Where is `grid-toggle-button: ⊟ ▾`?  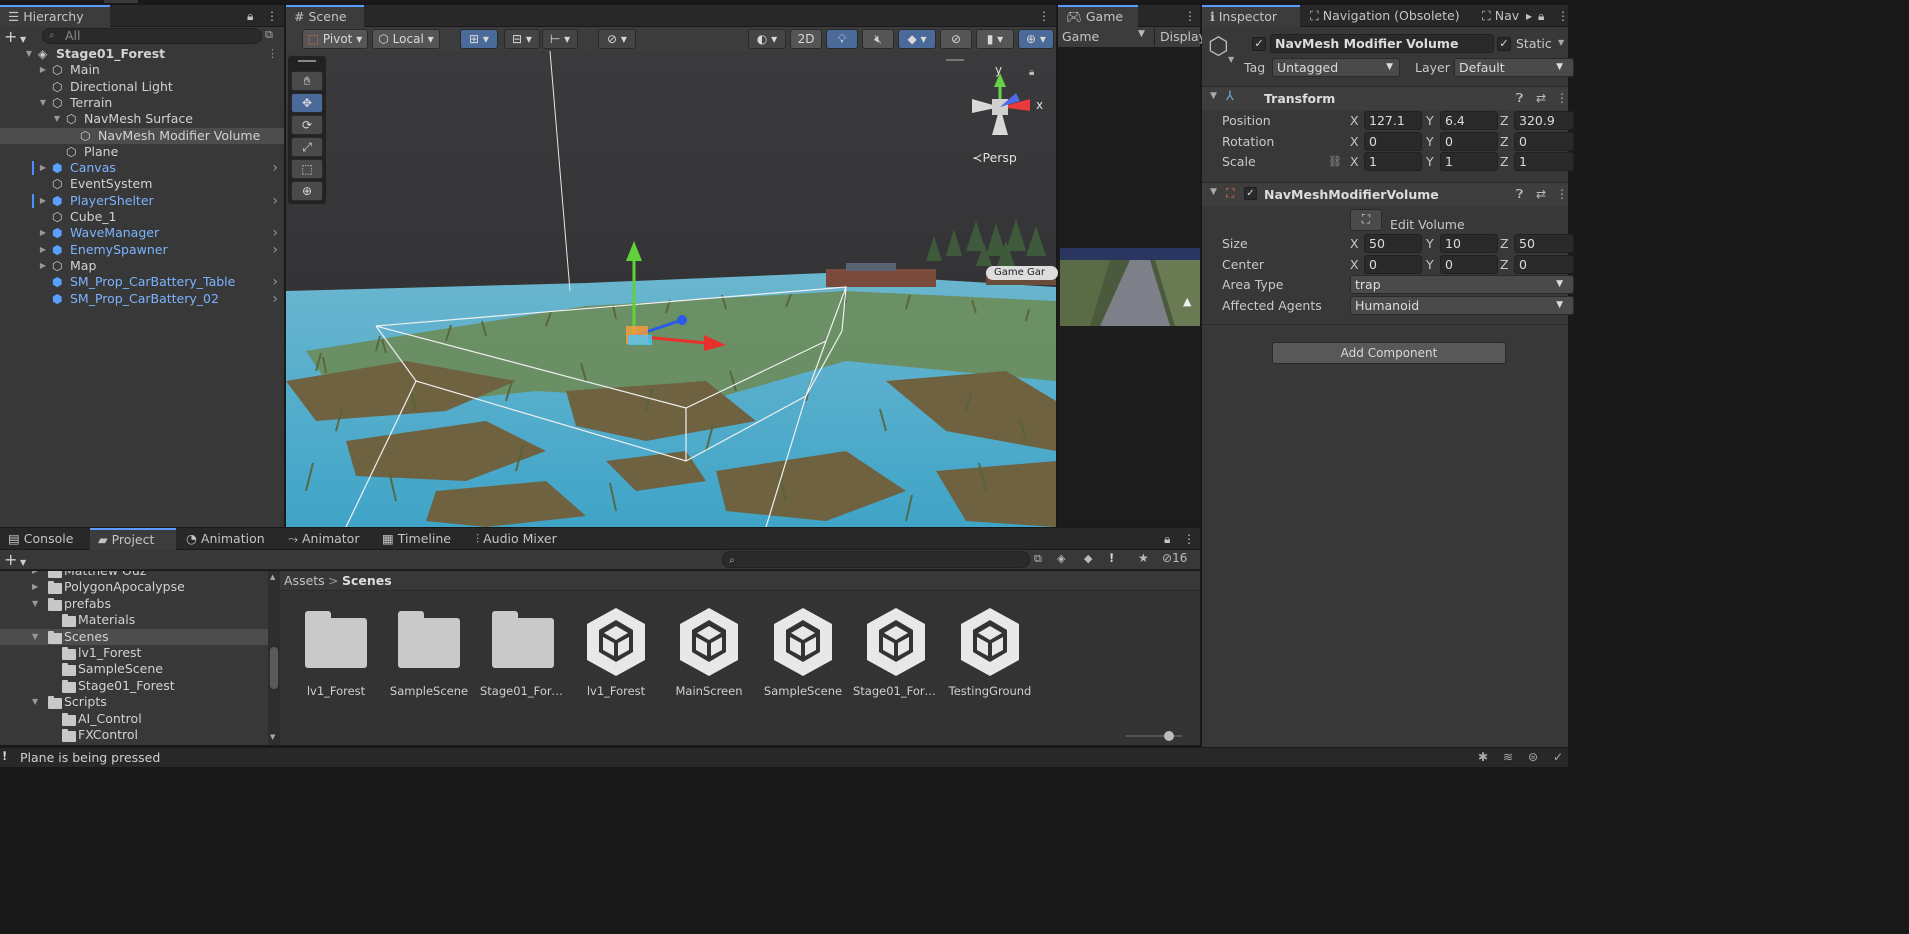 grid-toggle-button: ⊟ ▾ is located at coordinates (522, 39).